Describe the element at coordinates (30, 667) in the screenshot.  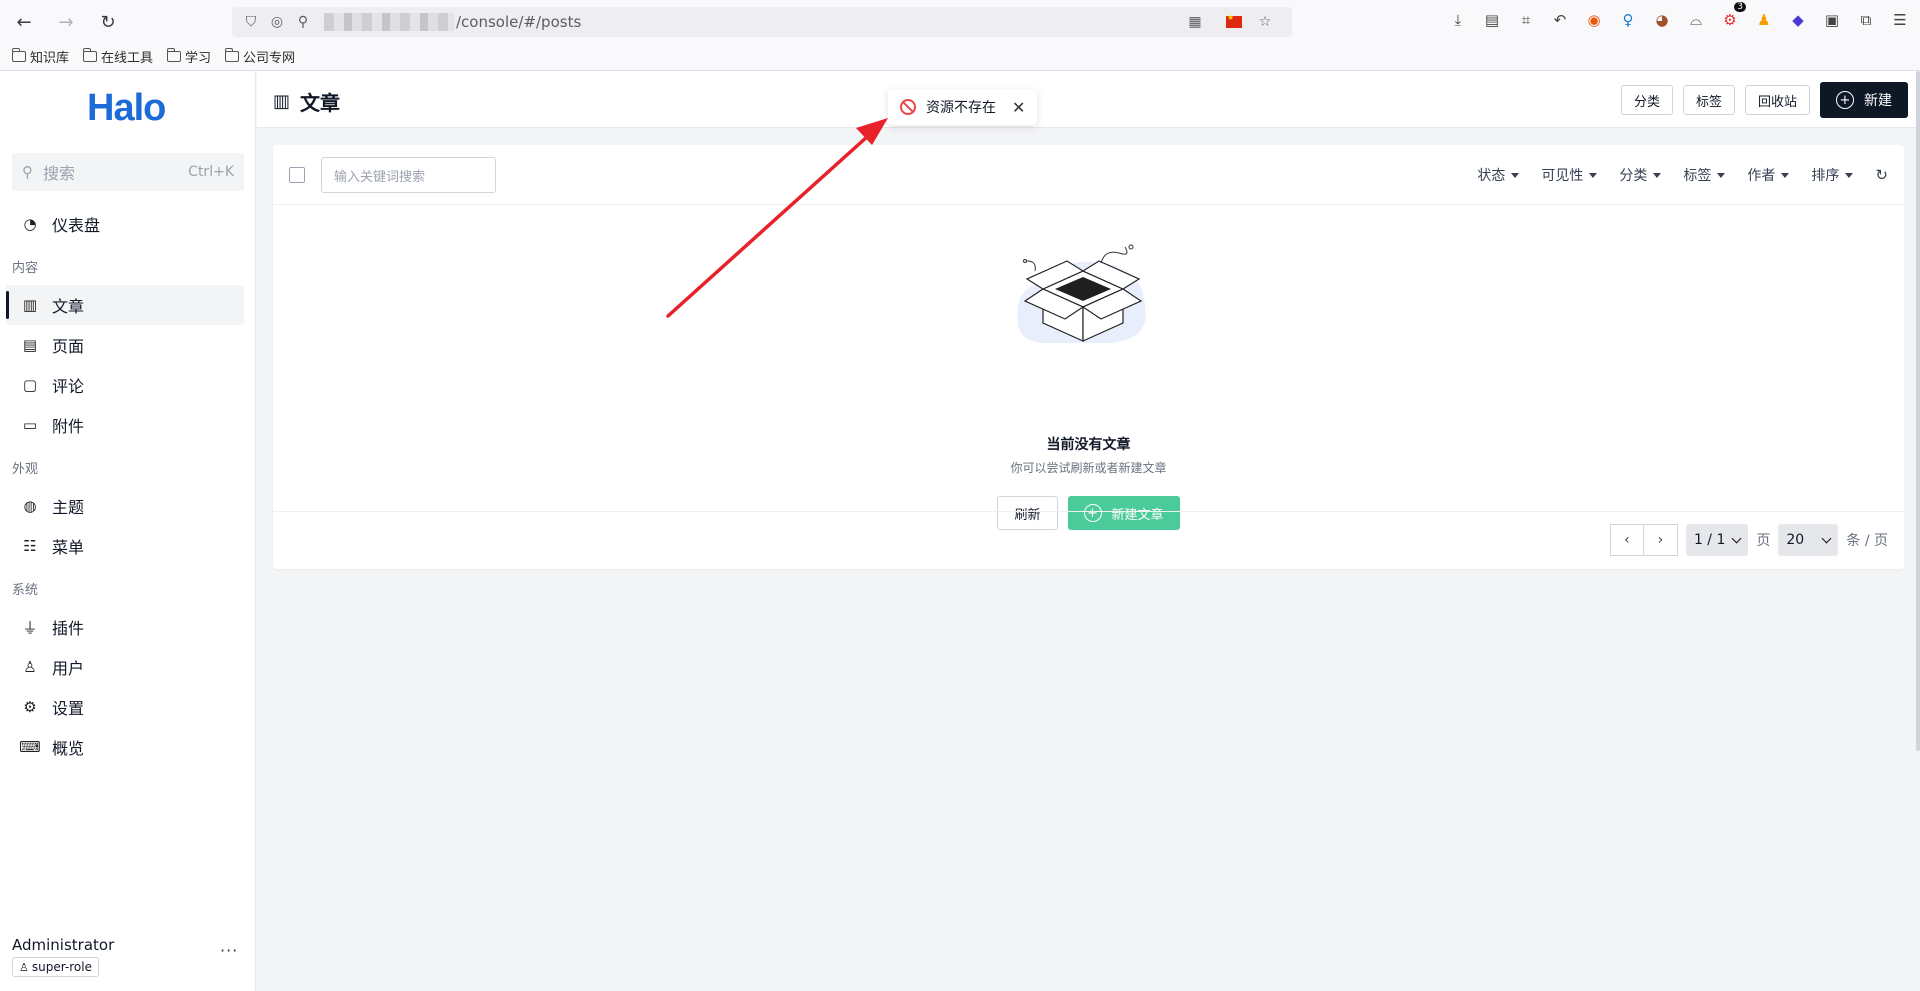
I see `user-icon: ♙` at that location.